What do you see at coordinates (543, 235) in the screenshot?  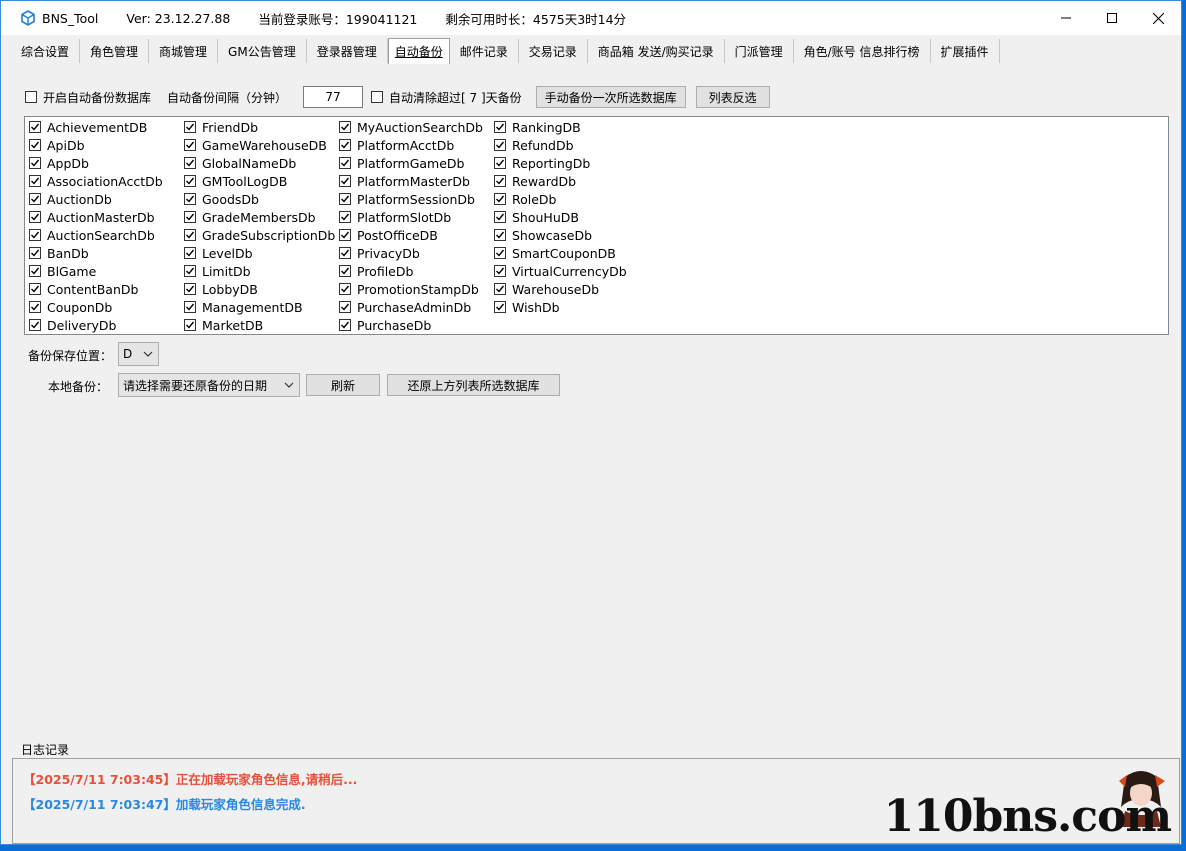 I see `database-checkbox-item: ShowcaseDb` at bounding box center [543, 235].